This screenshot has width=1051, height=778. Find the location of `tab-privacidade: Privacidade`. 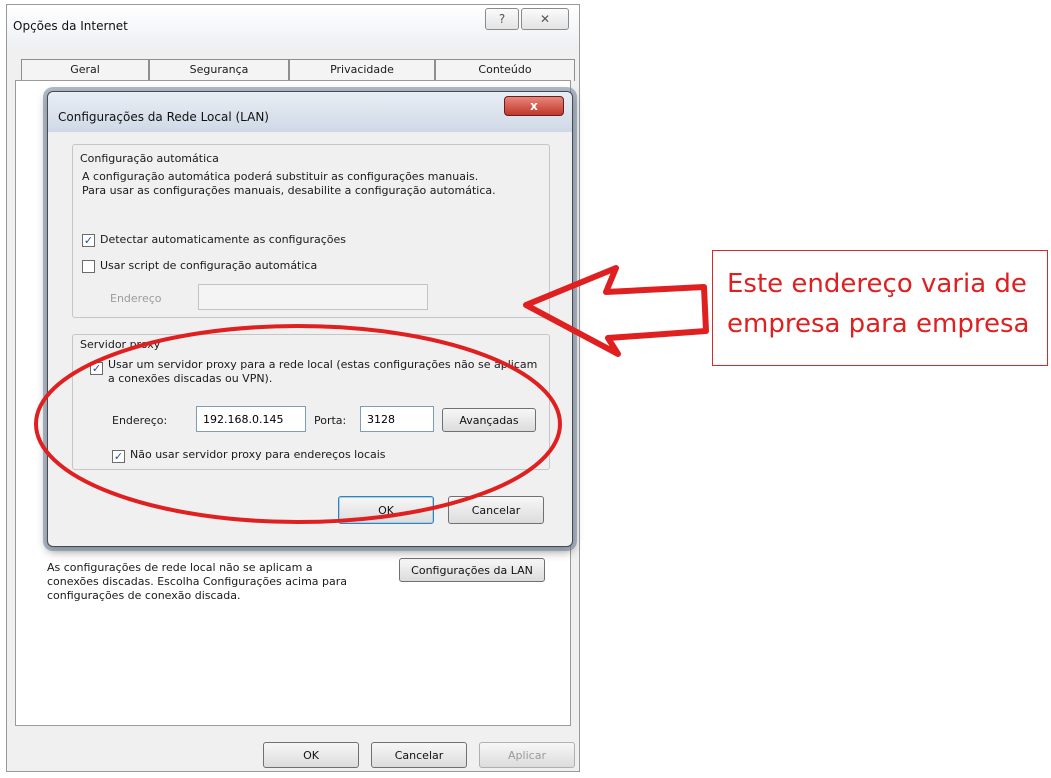

tab-privacidade: Privacidade is located at coordinates (362, 70).